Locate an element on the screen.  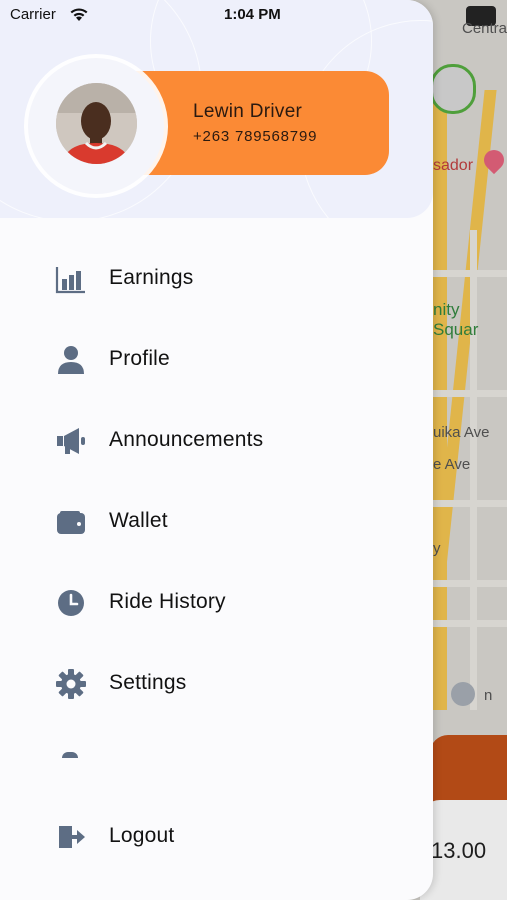
menu-item-earnings: Earnings is located at coordinates (216, 278).